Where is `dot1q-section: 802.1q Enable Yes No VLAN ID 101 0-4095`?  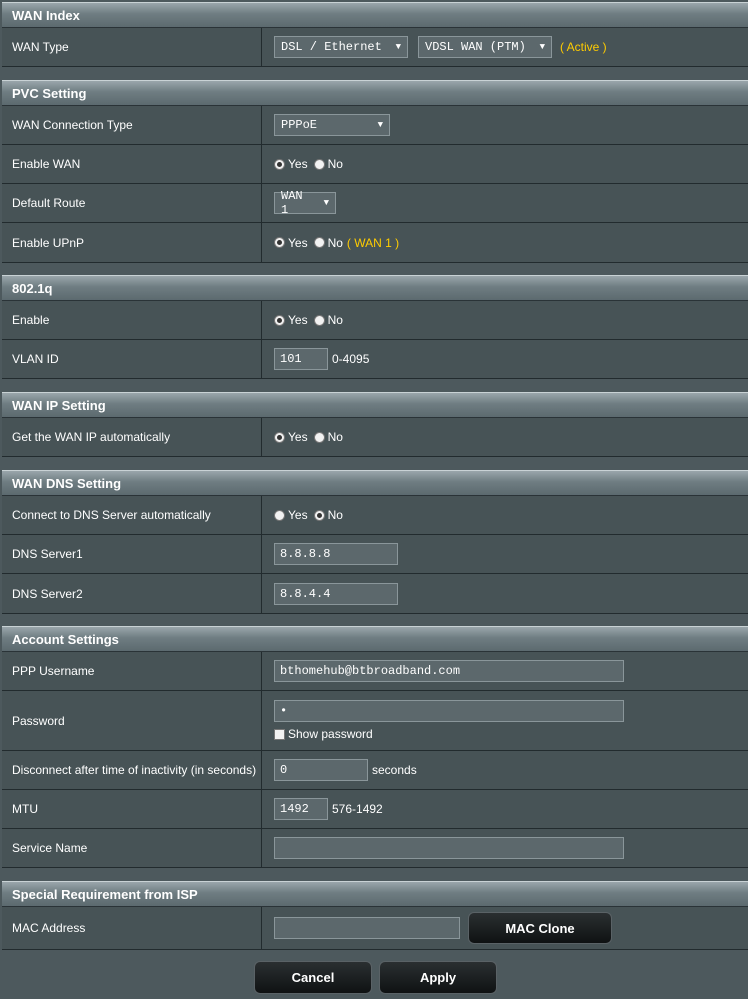
dot1q-section: 802.1q Enable Yes No VLAN ID 101 0-4095 is located at coordinates (375, 327).